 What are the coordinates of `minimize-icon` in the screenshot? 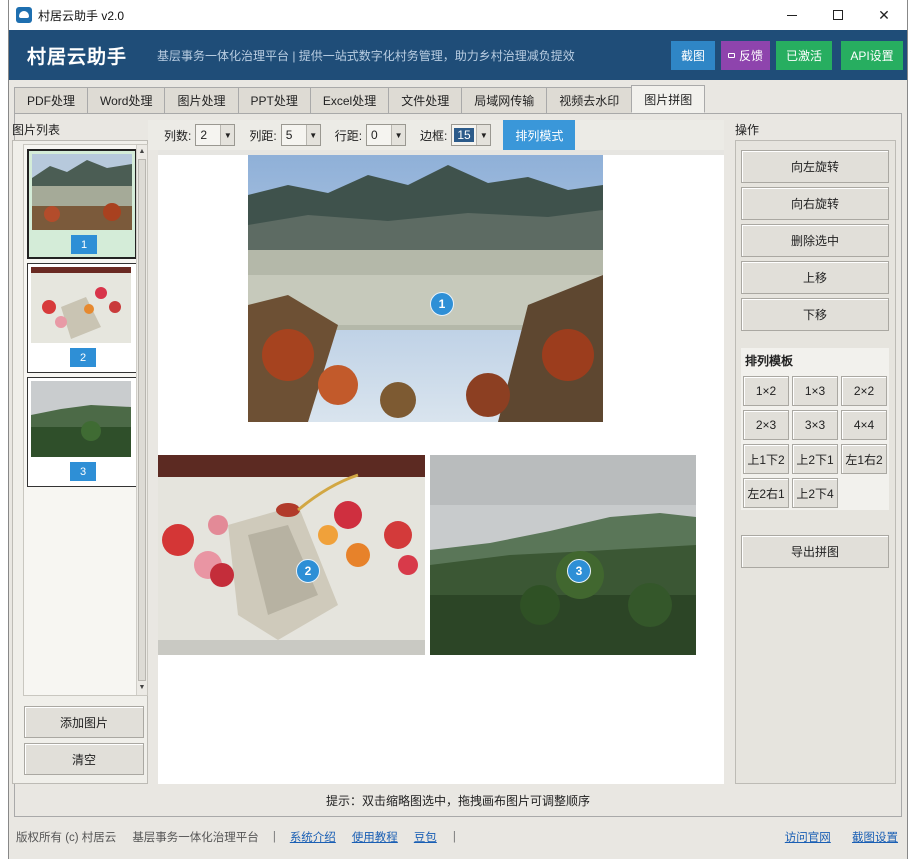 It's located at (792, 15).